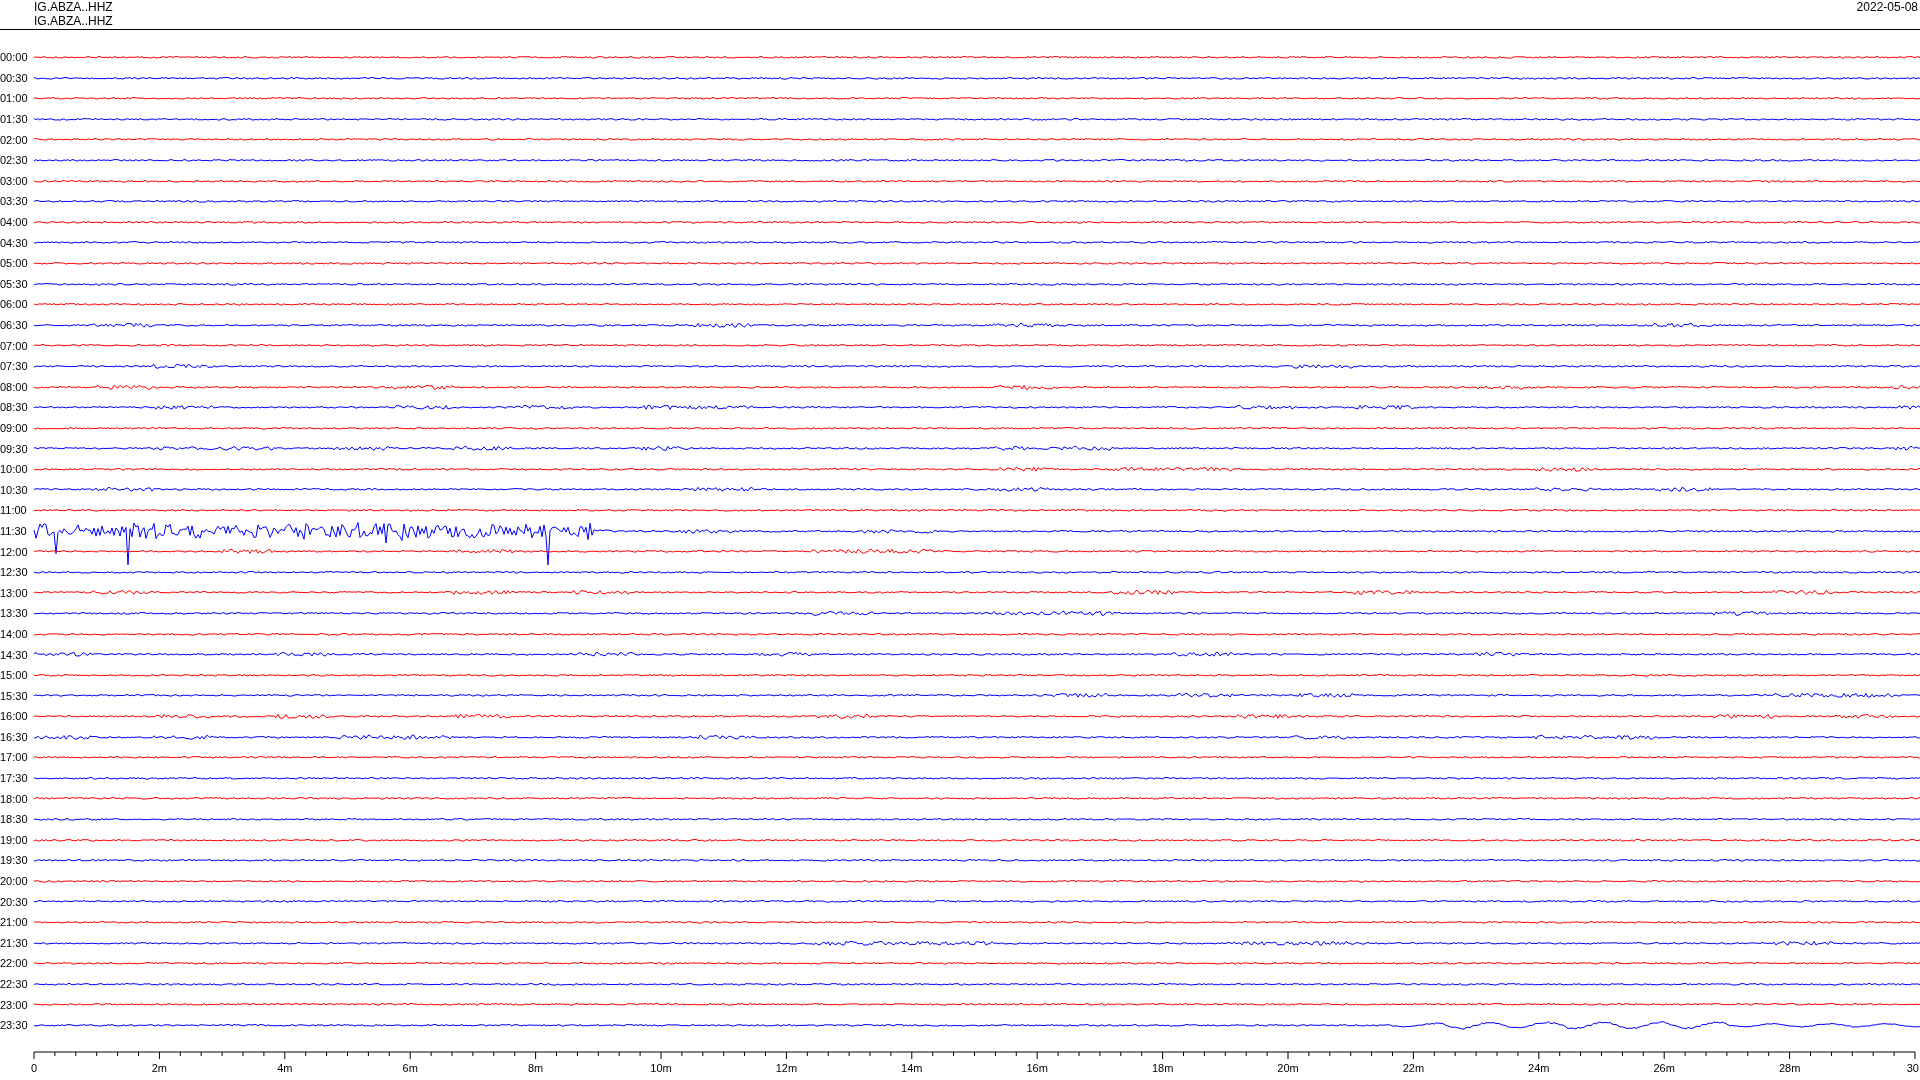 The height and width of the screenshot is (1080, 1920). I want to click on time-label: 02:30, so click(14, 160).